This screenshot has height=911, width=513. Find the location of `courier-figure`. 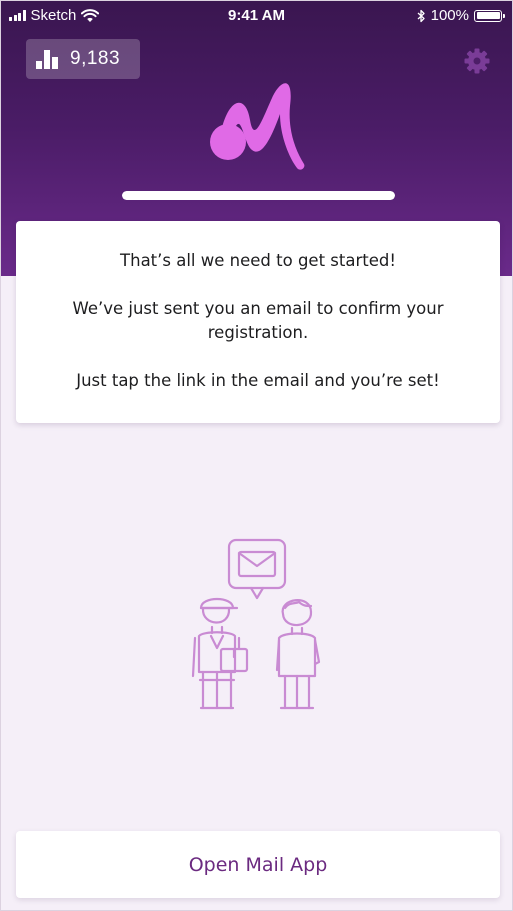

courier-figure is located at coordinates (220, 653).